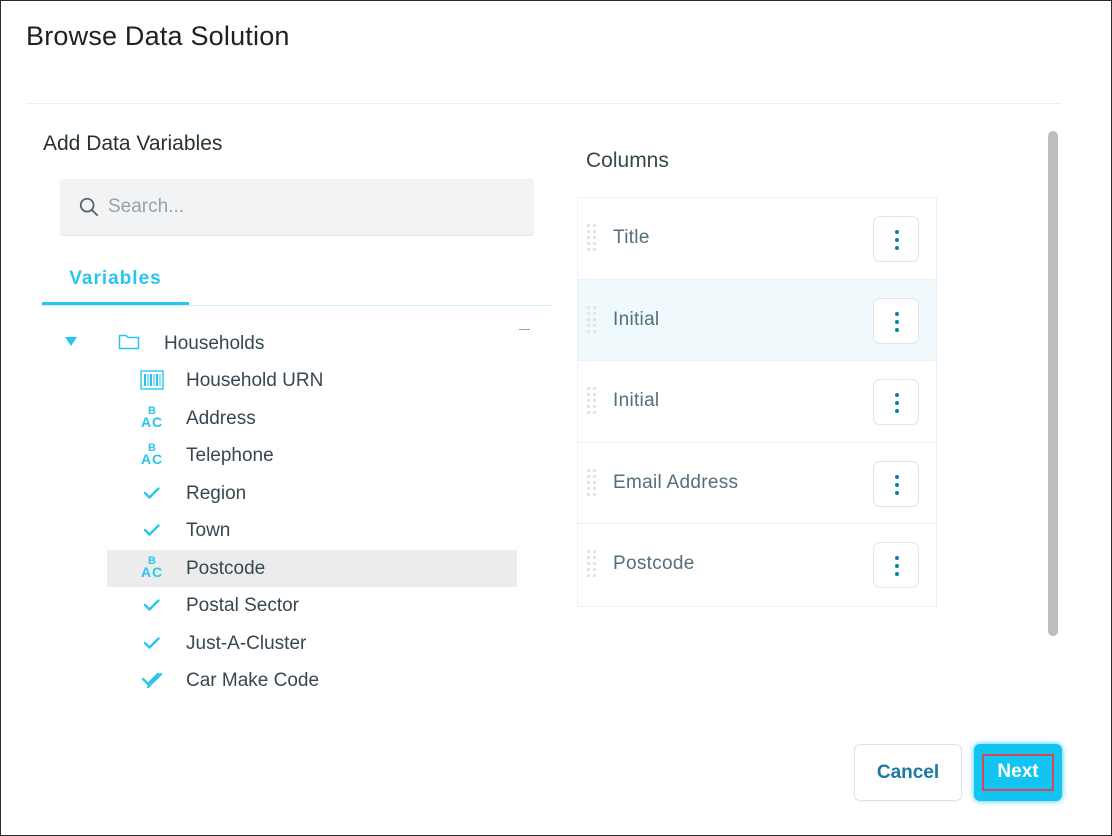 This screenshot has height=836, width=1112. What do you see at coordinates (129, 342) in the screenshot?
I see `folder-icon` at bounding box center [129, 342].